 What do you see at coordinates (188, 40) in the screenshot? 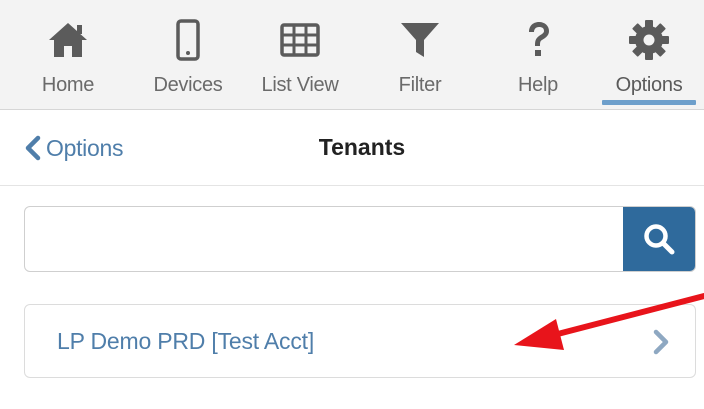
I see `device-icon` at bounding box center [188, 40].